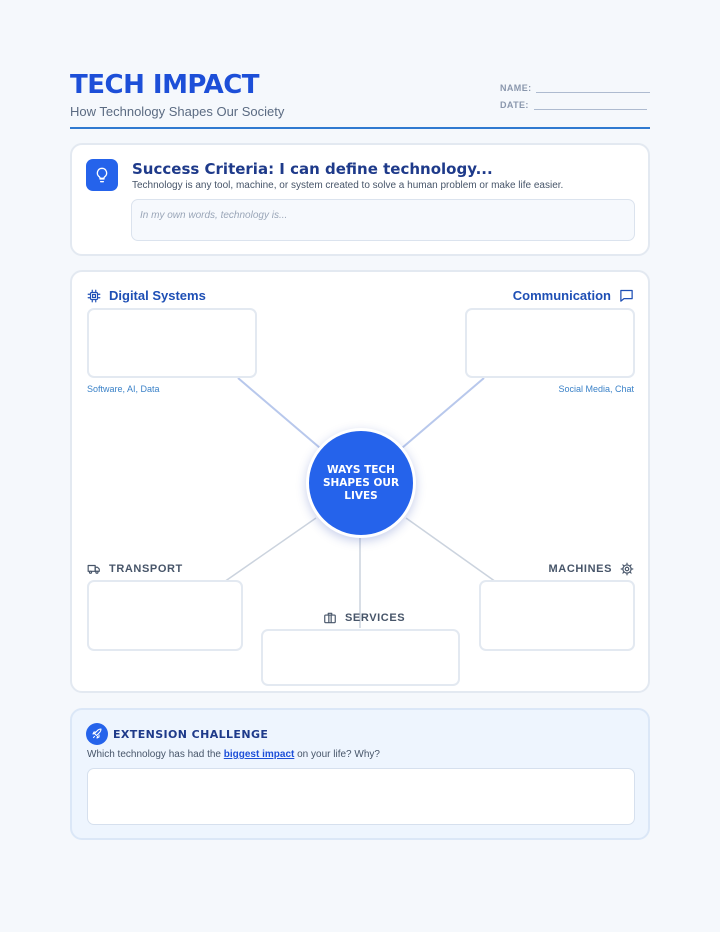 The image size is (720, 932). I want to click on communication-hint: Social Media, Chat, so click(596, 389).